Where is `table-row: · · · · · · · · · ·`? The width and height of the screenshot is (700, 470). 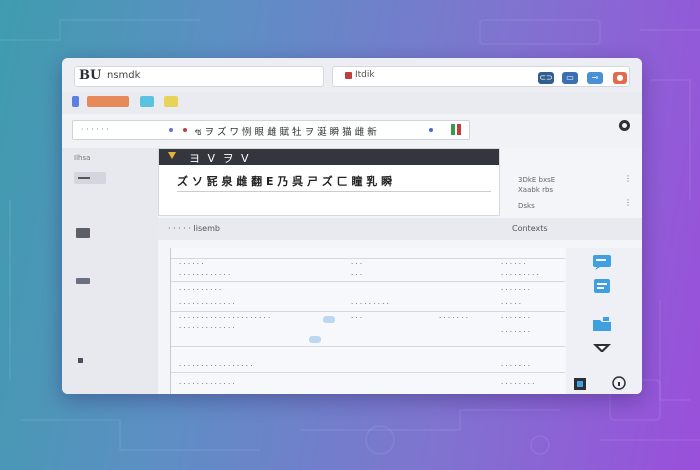
table-row: · · · · · · · · · · is located at coordinates (200, 290).